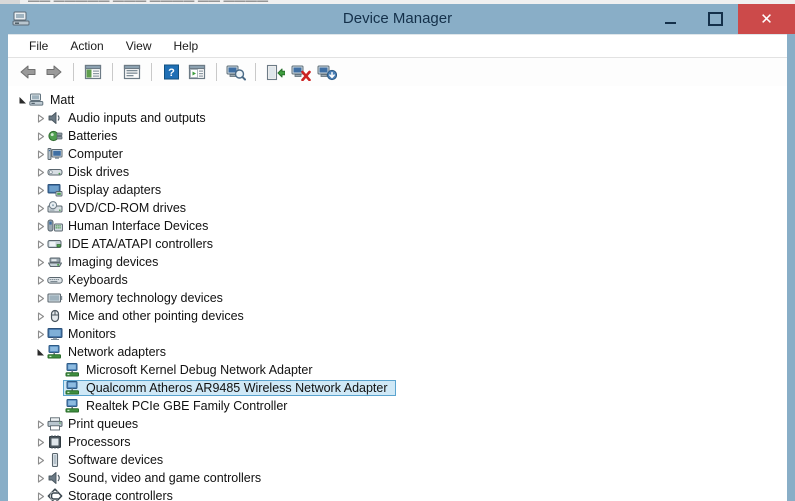  I want to click on tree-item-label: Batteries, so click(93, 136).